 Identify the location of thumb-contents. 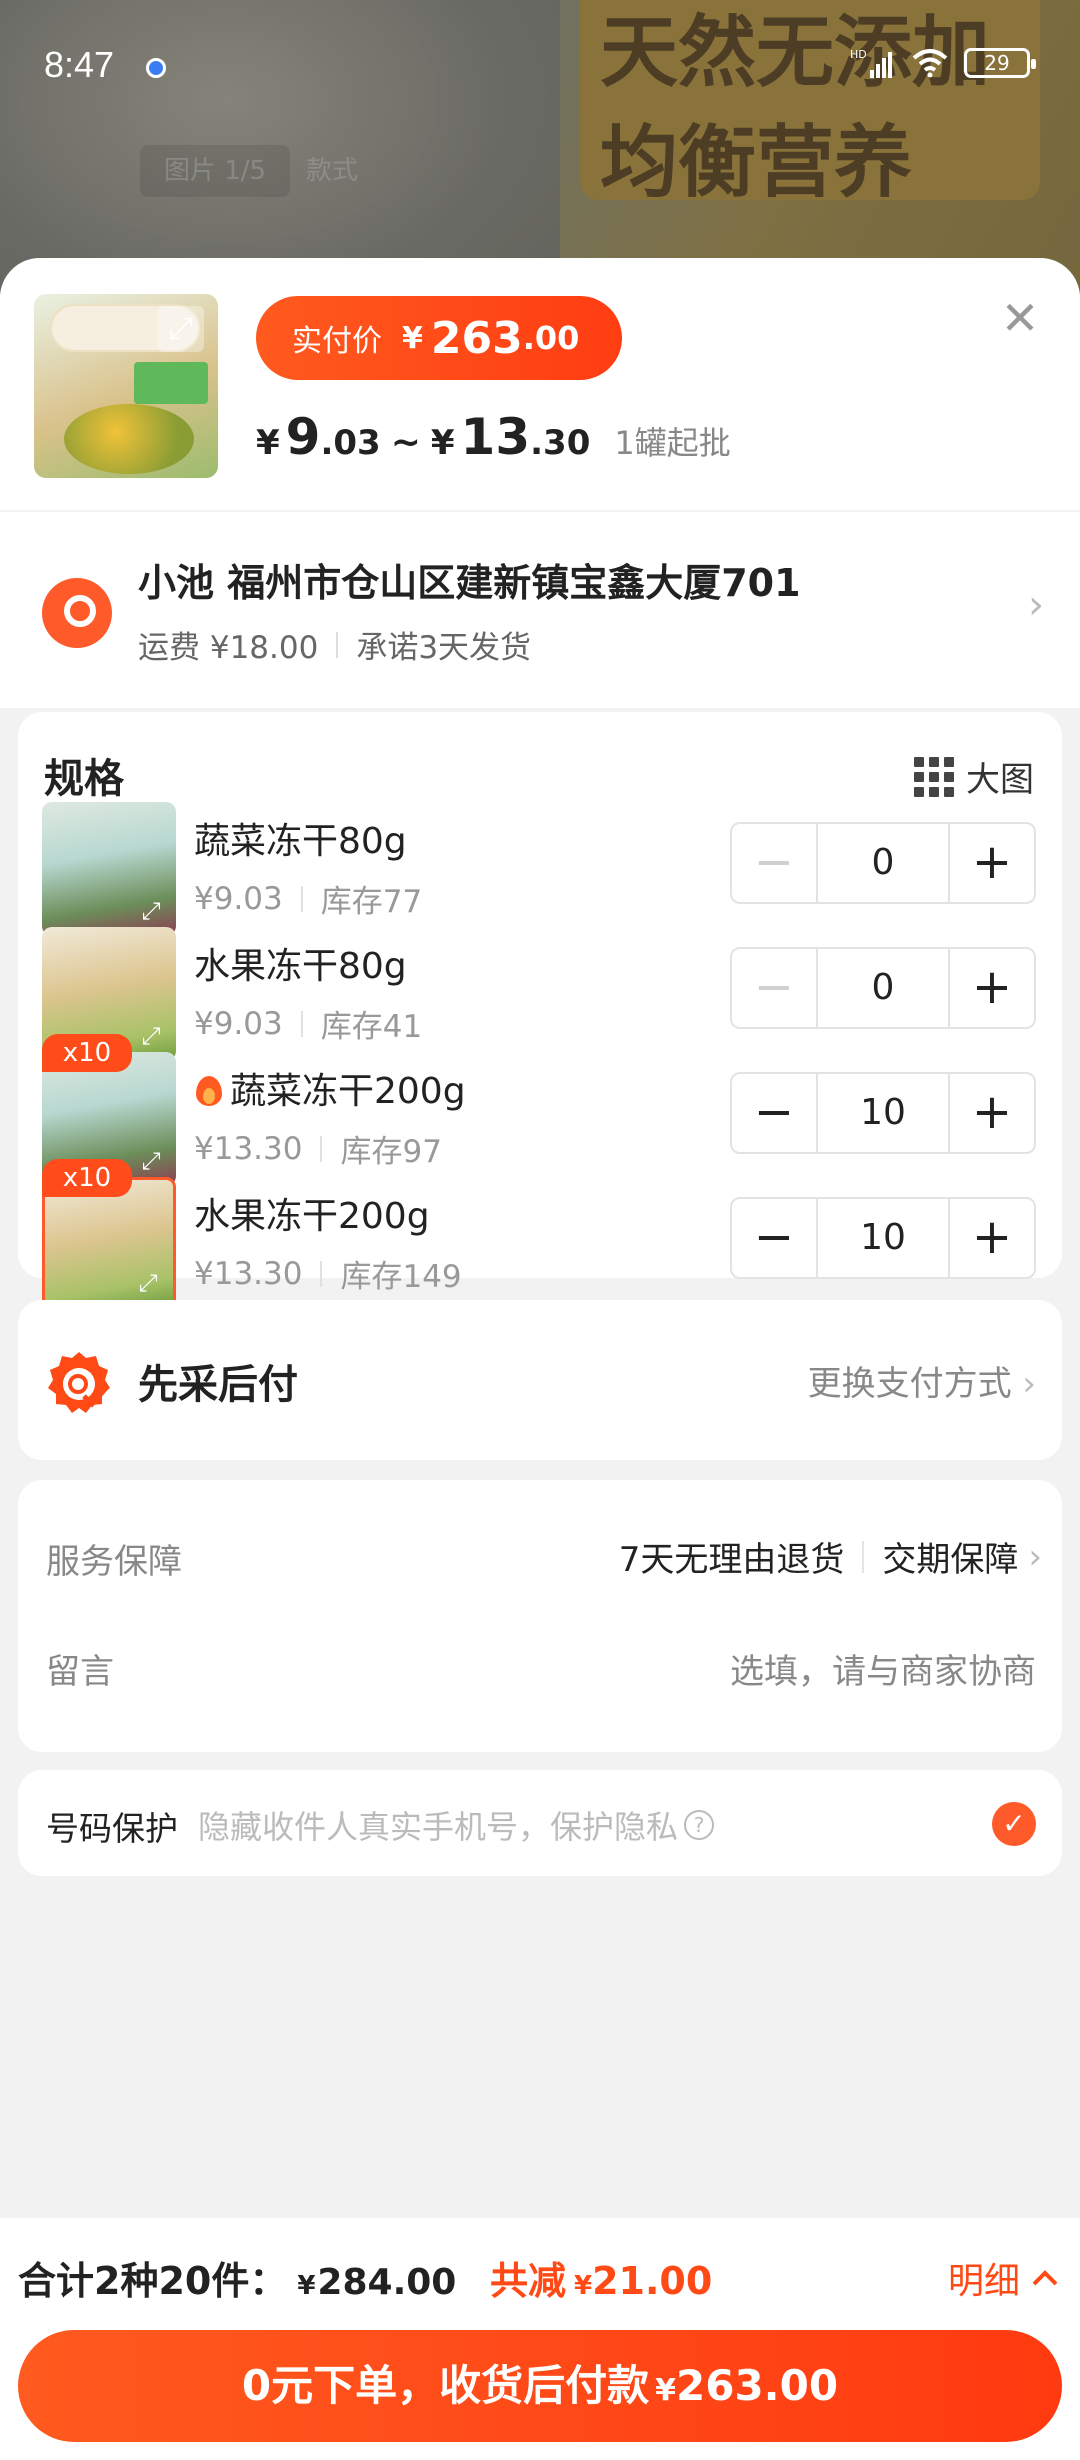
(129, 439).